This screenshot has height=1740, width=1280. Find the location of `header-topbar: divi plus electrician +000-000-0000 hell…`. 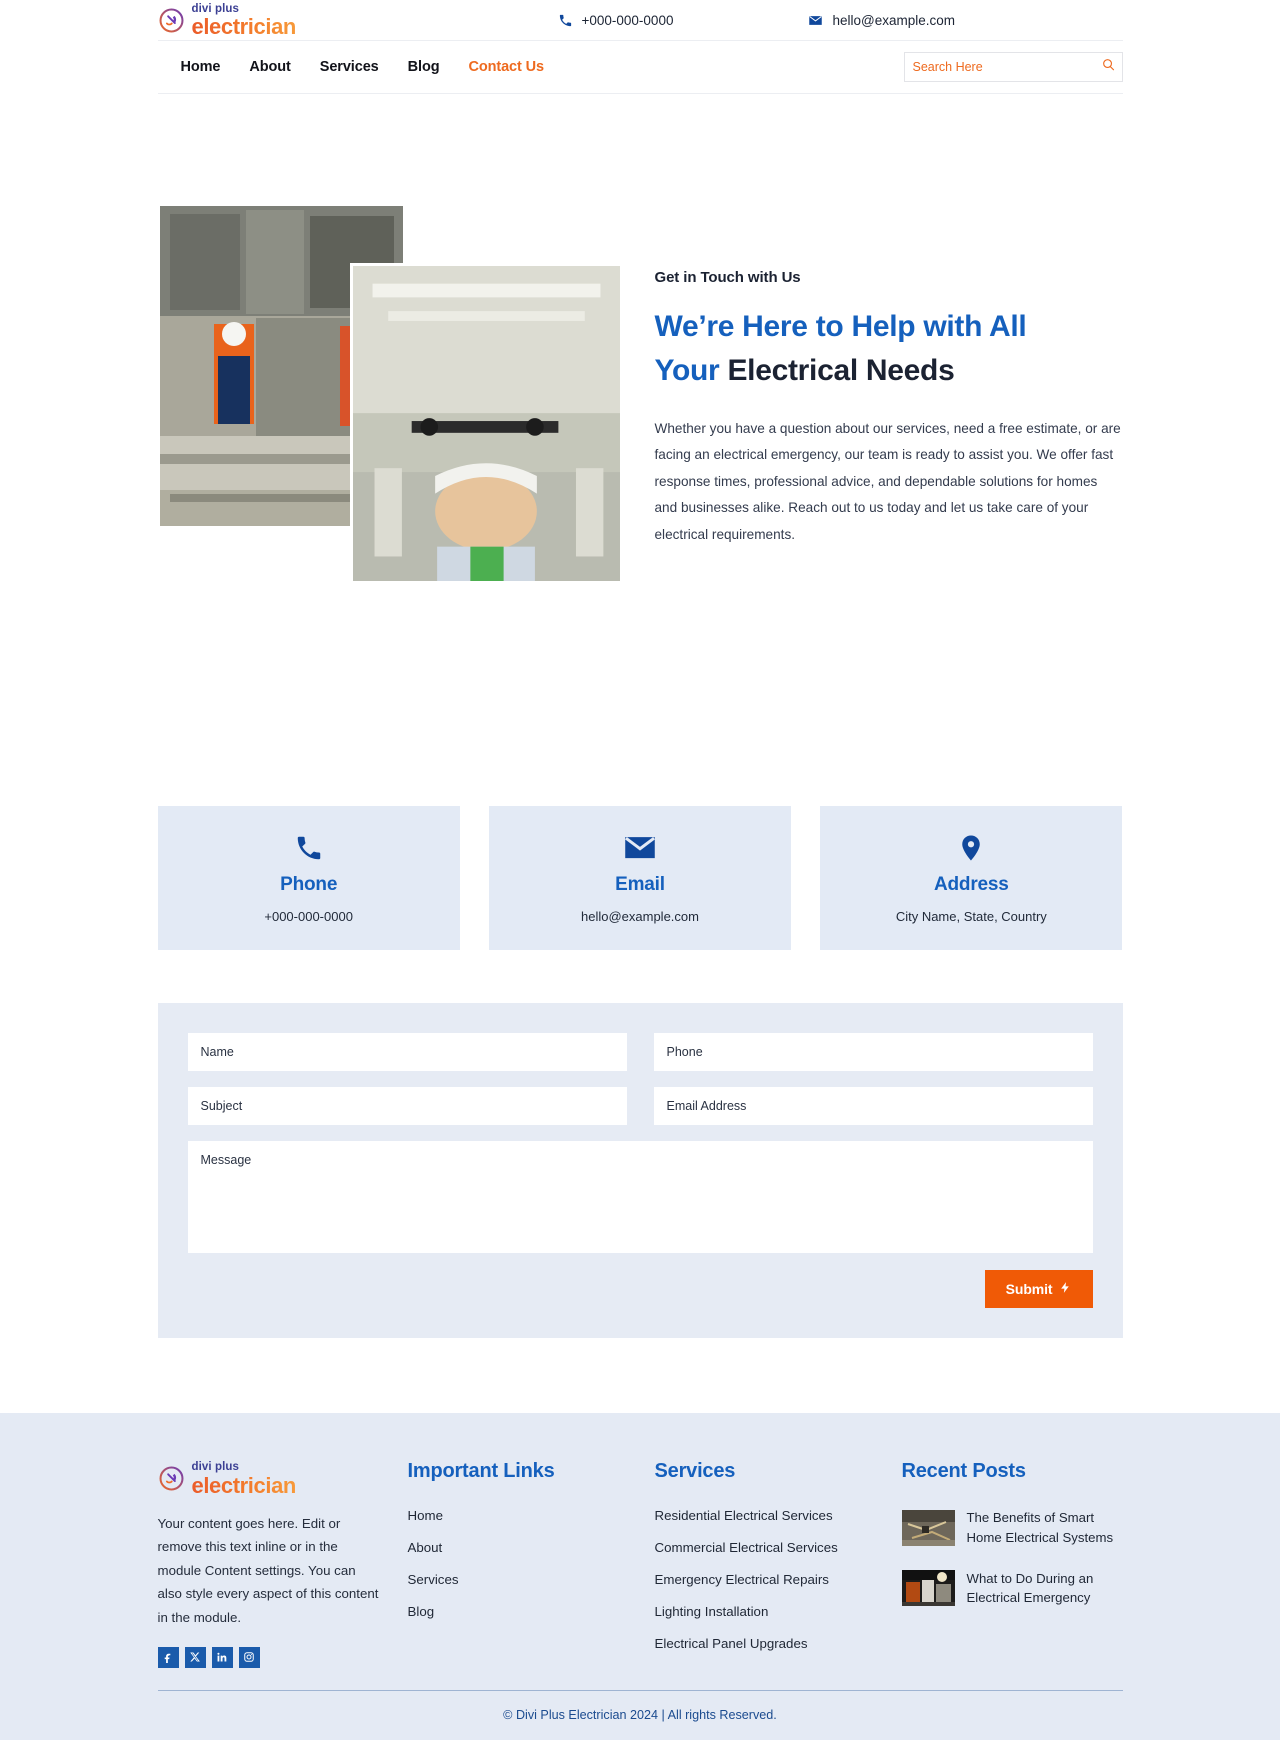

header-topbar: divi plus electrician +000-000-0000 hell… is located at coordinates (640, 20).